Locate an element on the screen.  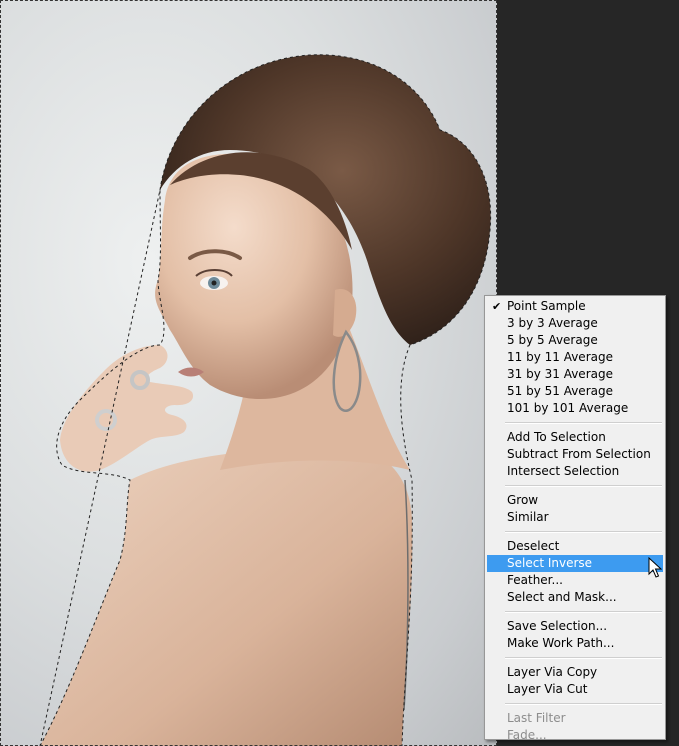
menu-item-51-by-51-average: 51 by 51 Average is located at coordinates (575, 391).